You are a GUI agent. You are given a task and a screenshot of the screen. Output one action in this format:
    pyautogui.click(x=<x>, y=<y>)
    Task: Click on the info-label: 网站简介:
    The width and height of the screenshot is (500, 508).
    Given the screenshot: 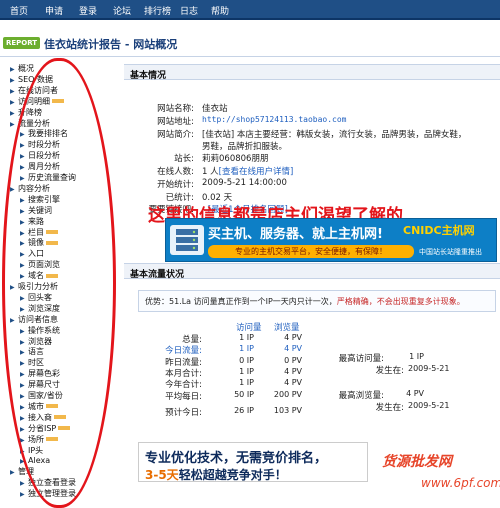 What is the action you would take?
    pyautogui.click(x=175, y=135)
    